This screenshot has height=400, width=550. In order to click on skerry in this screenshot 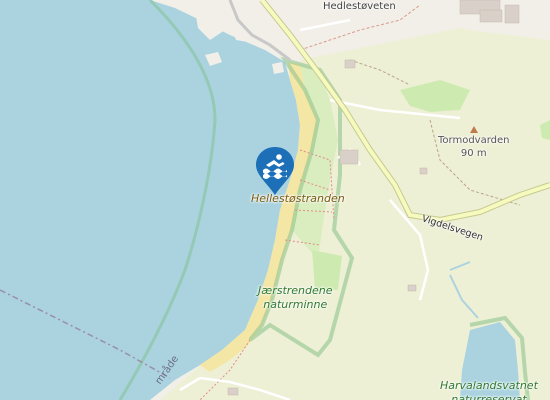, I will do `click(278, 68)`.